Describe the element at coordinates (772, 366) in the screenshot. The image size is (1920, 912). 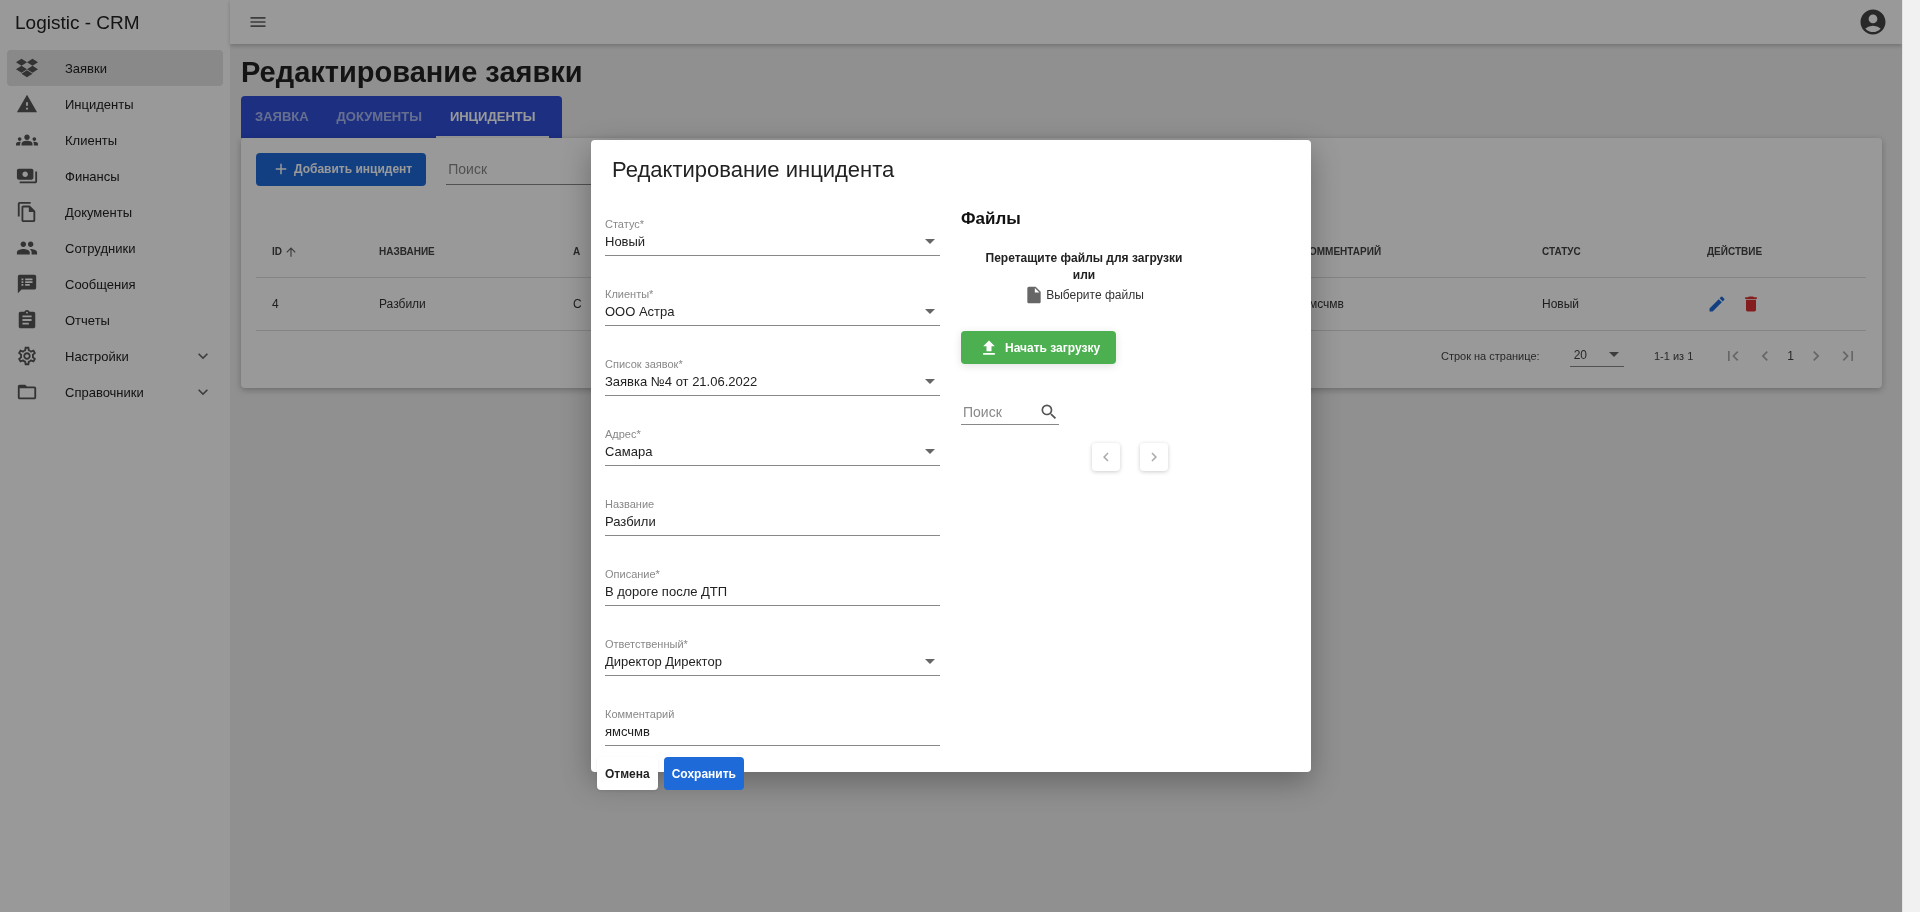
I see `select-field: Список заявок* Заявка №4 от 21.06.2022` at that location.